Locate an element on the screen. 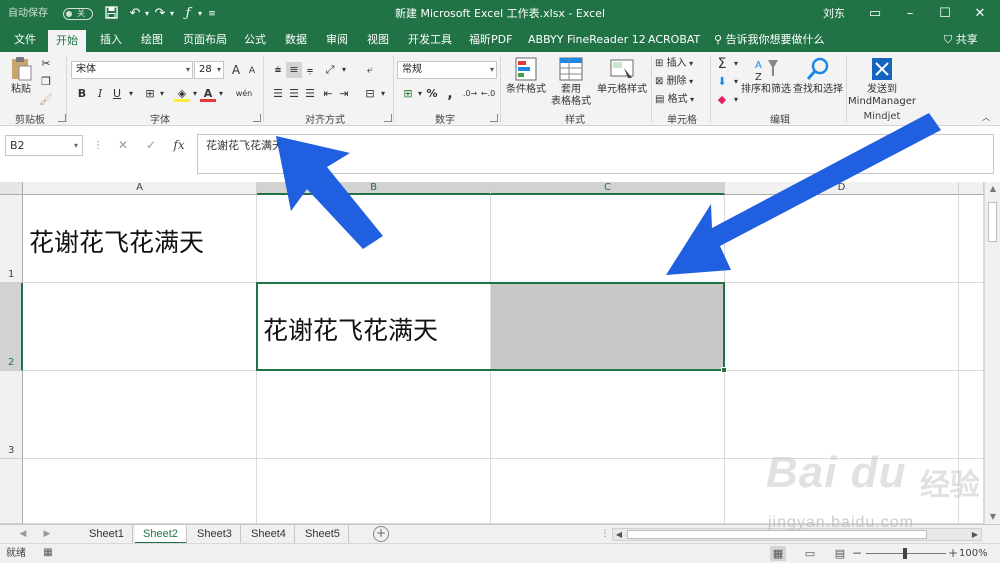 The height and width of the screenshot is (563, 1000). cell-e2 is located at coordinates (971, 327).